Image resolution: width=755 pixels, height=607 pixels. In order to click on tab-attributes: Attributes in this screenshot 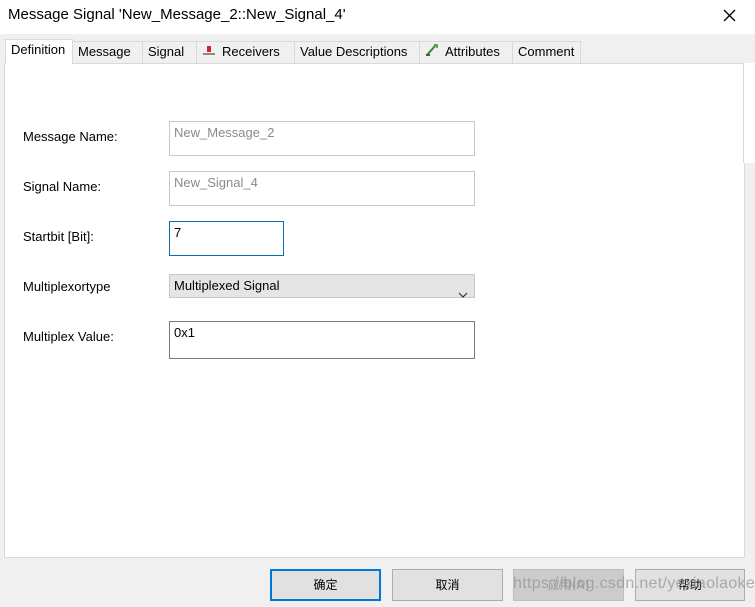, I will do `click(466, 52)`.